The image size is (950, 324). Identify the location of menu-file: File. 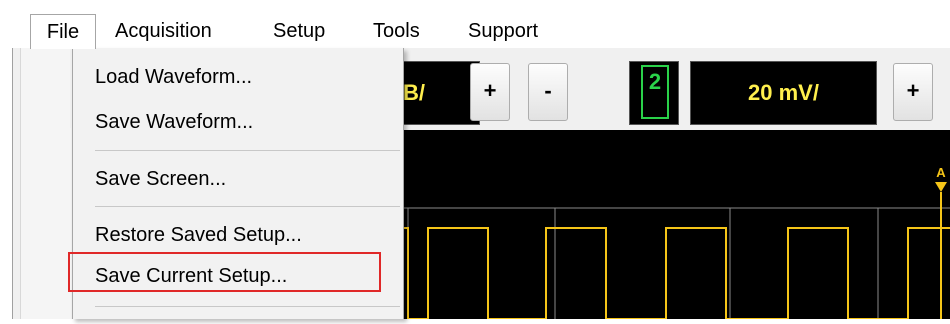
(63, 31).